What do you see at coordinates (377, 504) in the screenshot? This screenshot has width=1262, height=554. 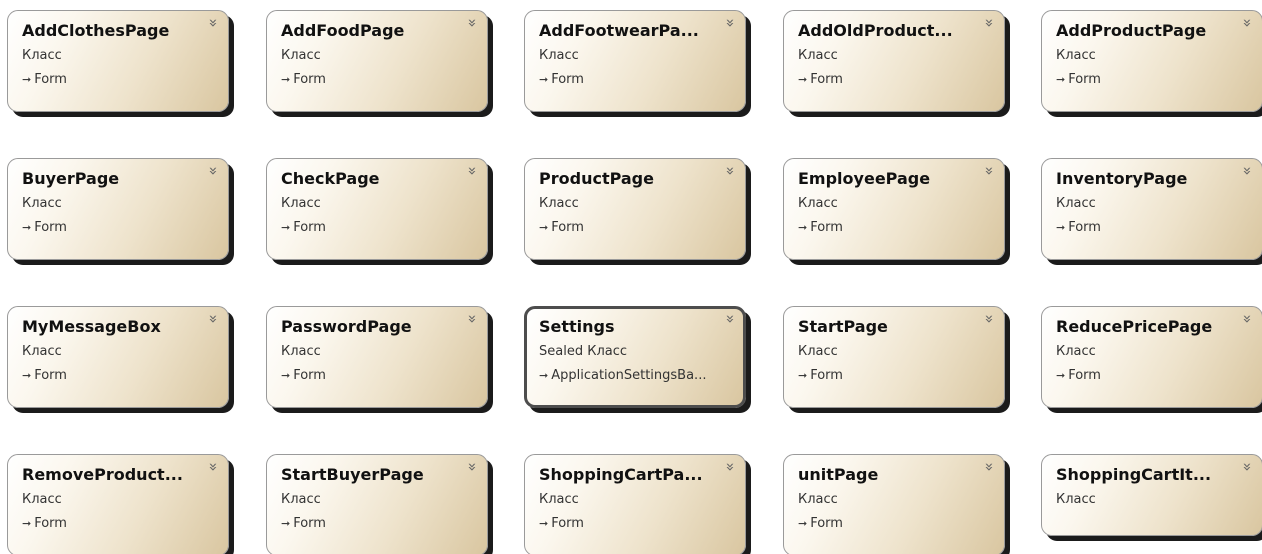 I see `class-shape: StartBuyerPage » Класс ➞ Form` at bounding box center [377, 504].